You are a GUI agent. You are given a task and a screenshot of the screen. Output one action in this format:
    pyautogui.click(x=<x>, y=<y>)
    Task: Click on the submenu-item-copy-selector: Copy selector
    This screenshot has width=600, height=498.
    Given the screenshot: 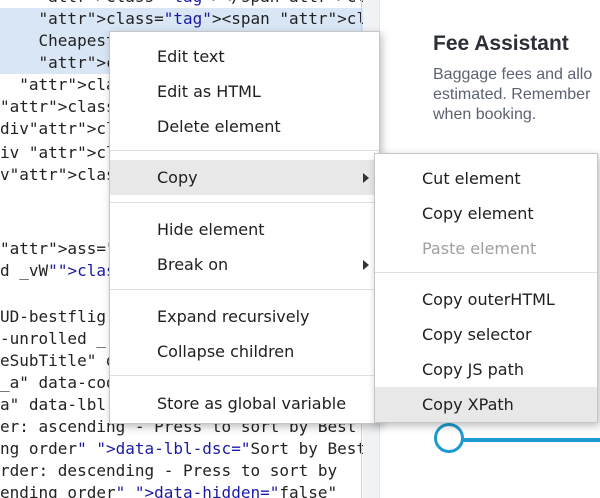 What is the action you would take?
    pyautogui.click(x=486, y=334)
    